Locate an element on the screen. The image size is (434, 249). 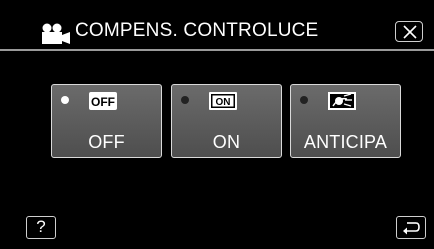
close-button is located at coordinates (409, 31).